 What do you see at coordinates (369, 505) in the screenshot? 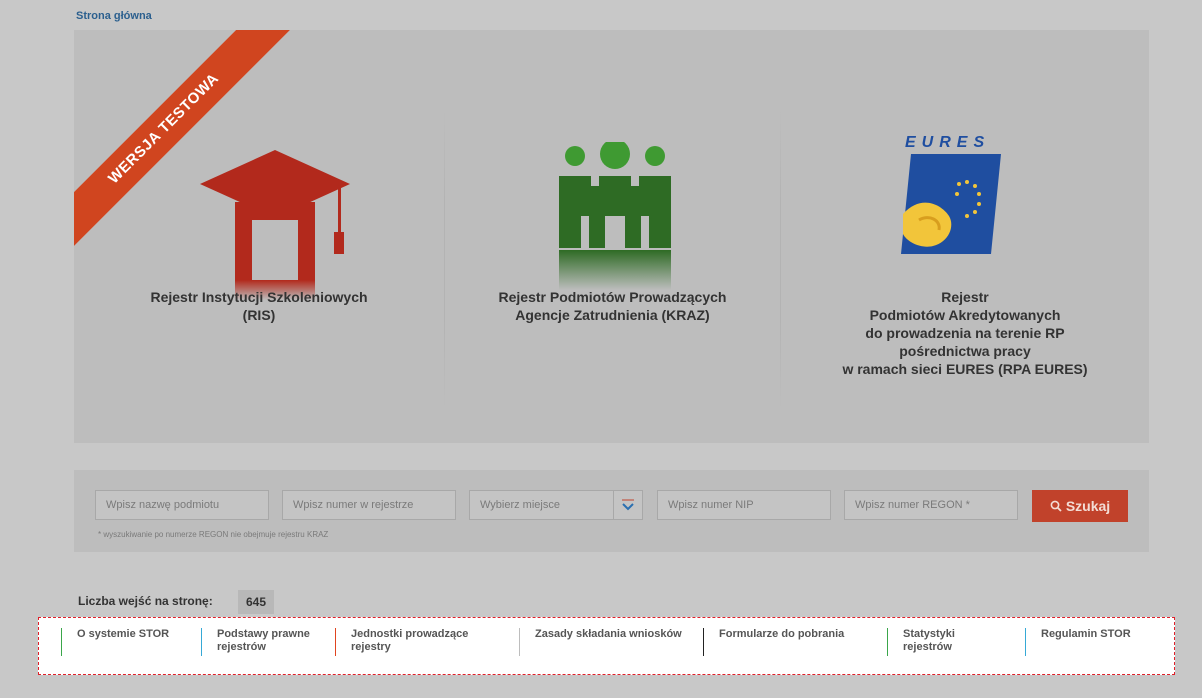
I see `register-number-input` at bounding box center [369, 505].